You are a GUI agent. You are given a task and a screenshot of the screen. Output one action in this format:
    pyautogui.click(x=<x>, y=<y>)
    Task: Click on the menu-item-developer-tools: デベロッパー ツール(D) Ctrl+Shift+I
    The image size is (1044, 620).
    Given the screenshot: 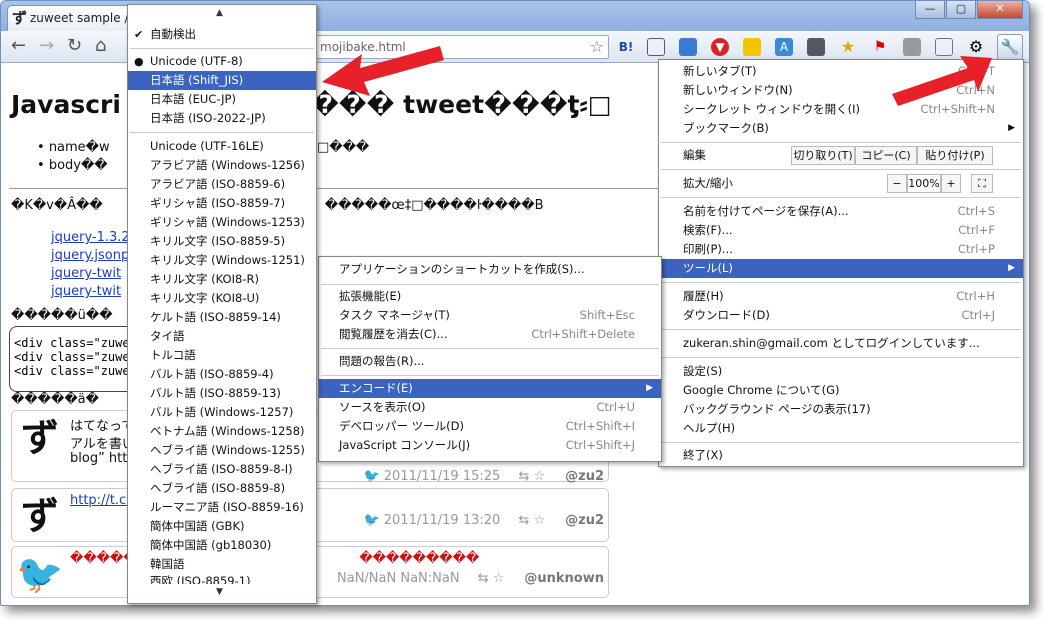 What is the action you would take?
    pyautogui.click(x=490, y=426)
    